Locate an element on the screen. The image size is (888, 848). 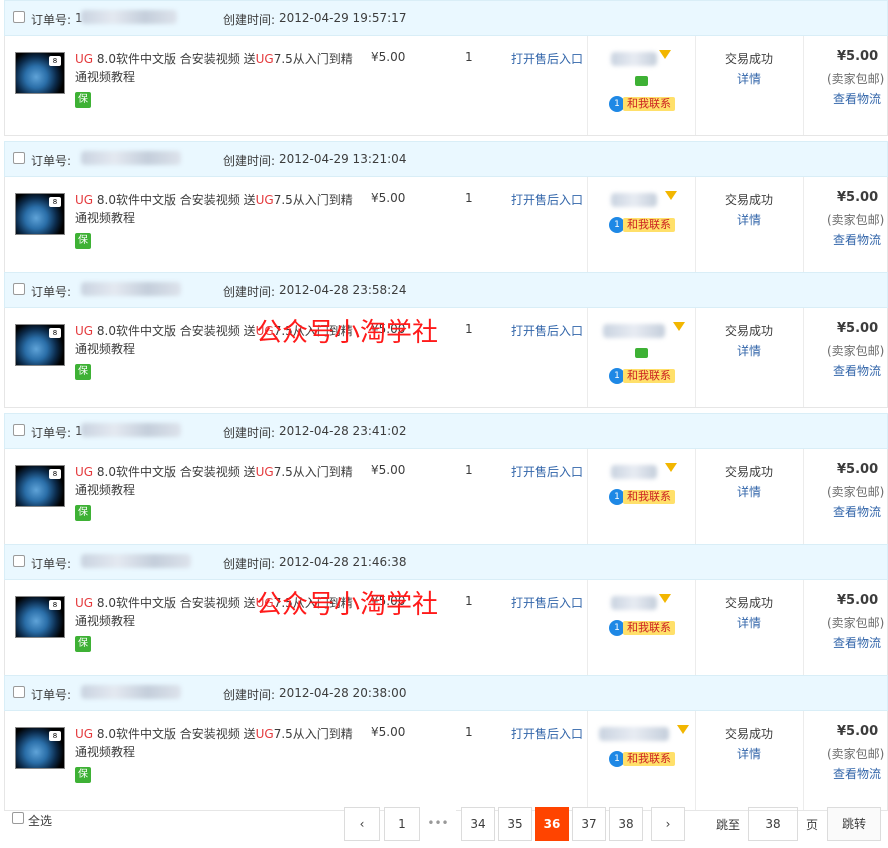
contact-label: 和我联系 is located at coordinates (649, 225).